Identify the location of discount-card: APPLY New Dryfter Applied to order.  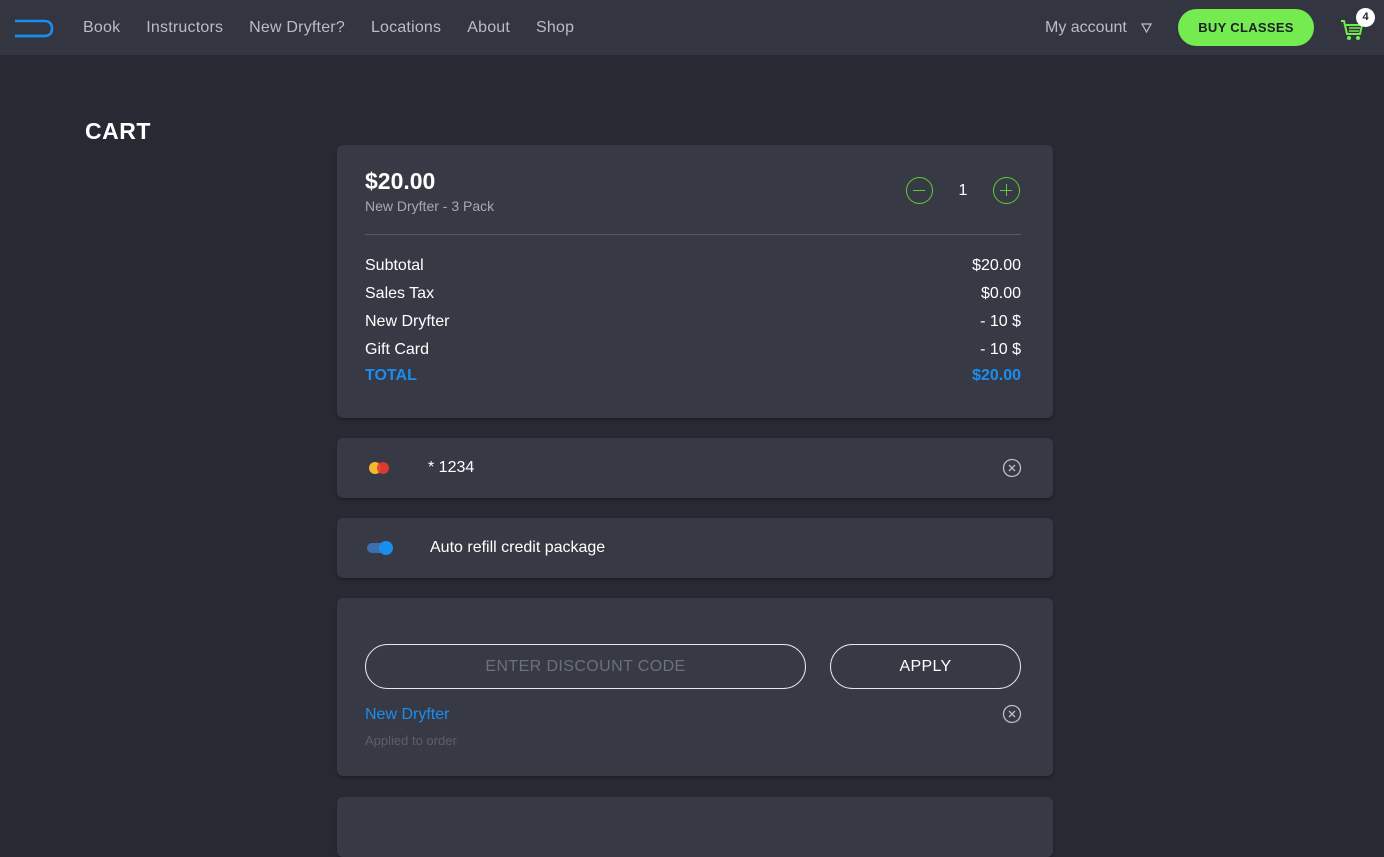
(695, 687).